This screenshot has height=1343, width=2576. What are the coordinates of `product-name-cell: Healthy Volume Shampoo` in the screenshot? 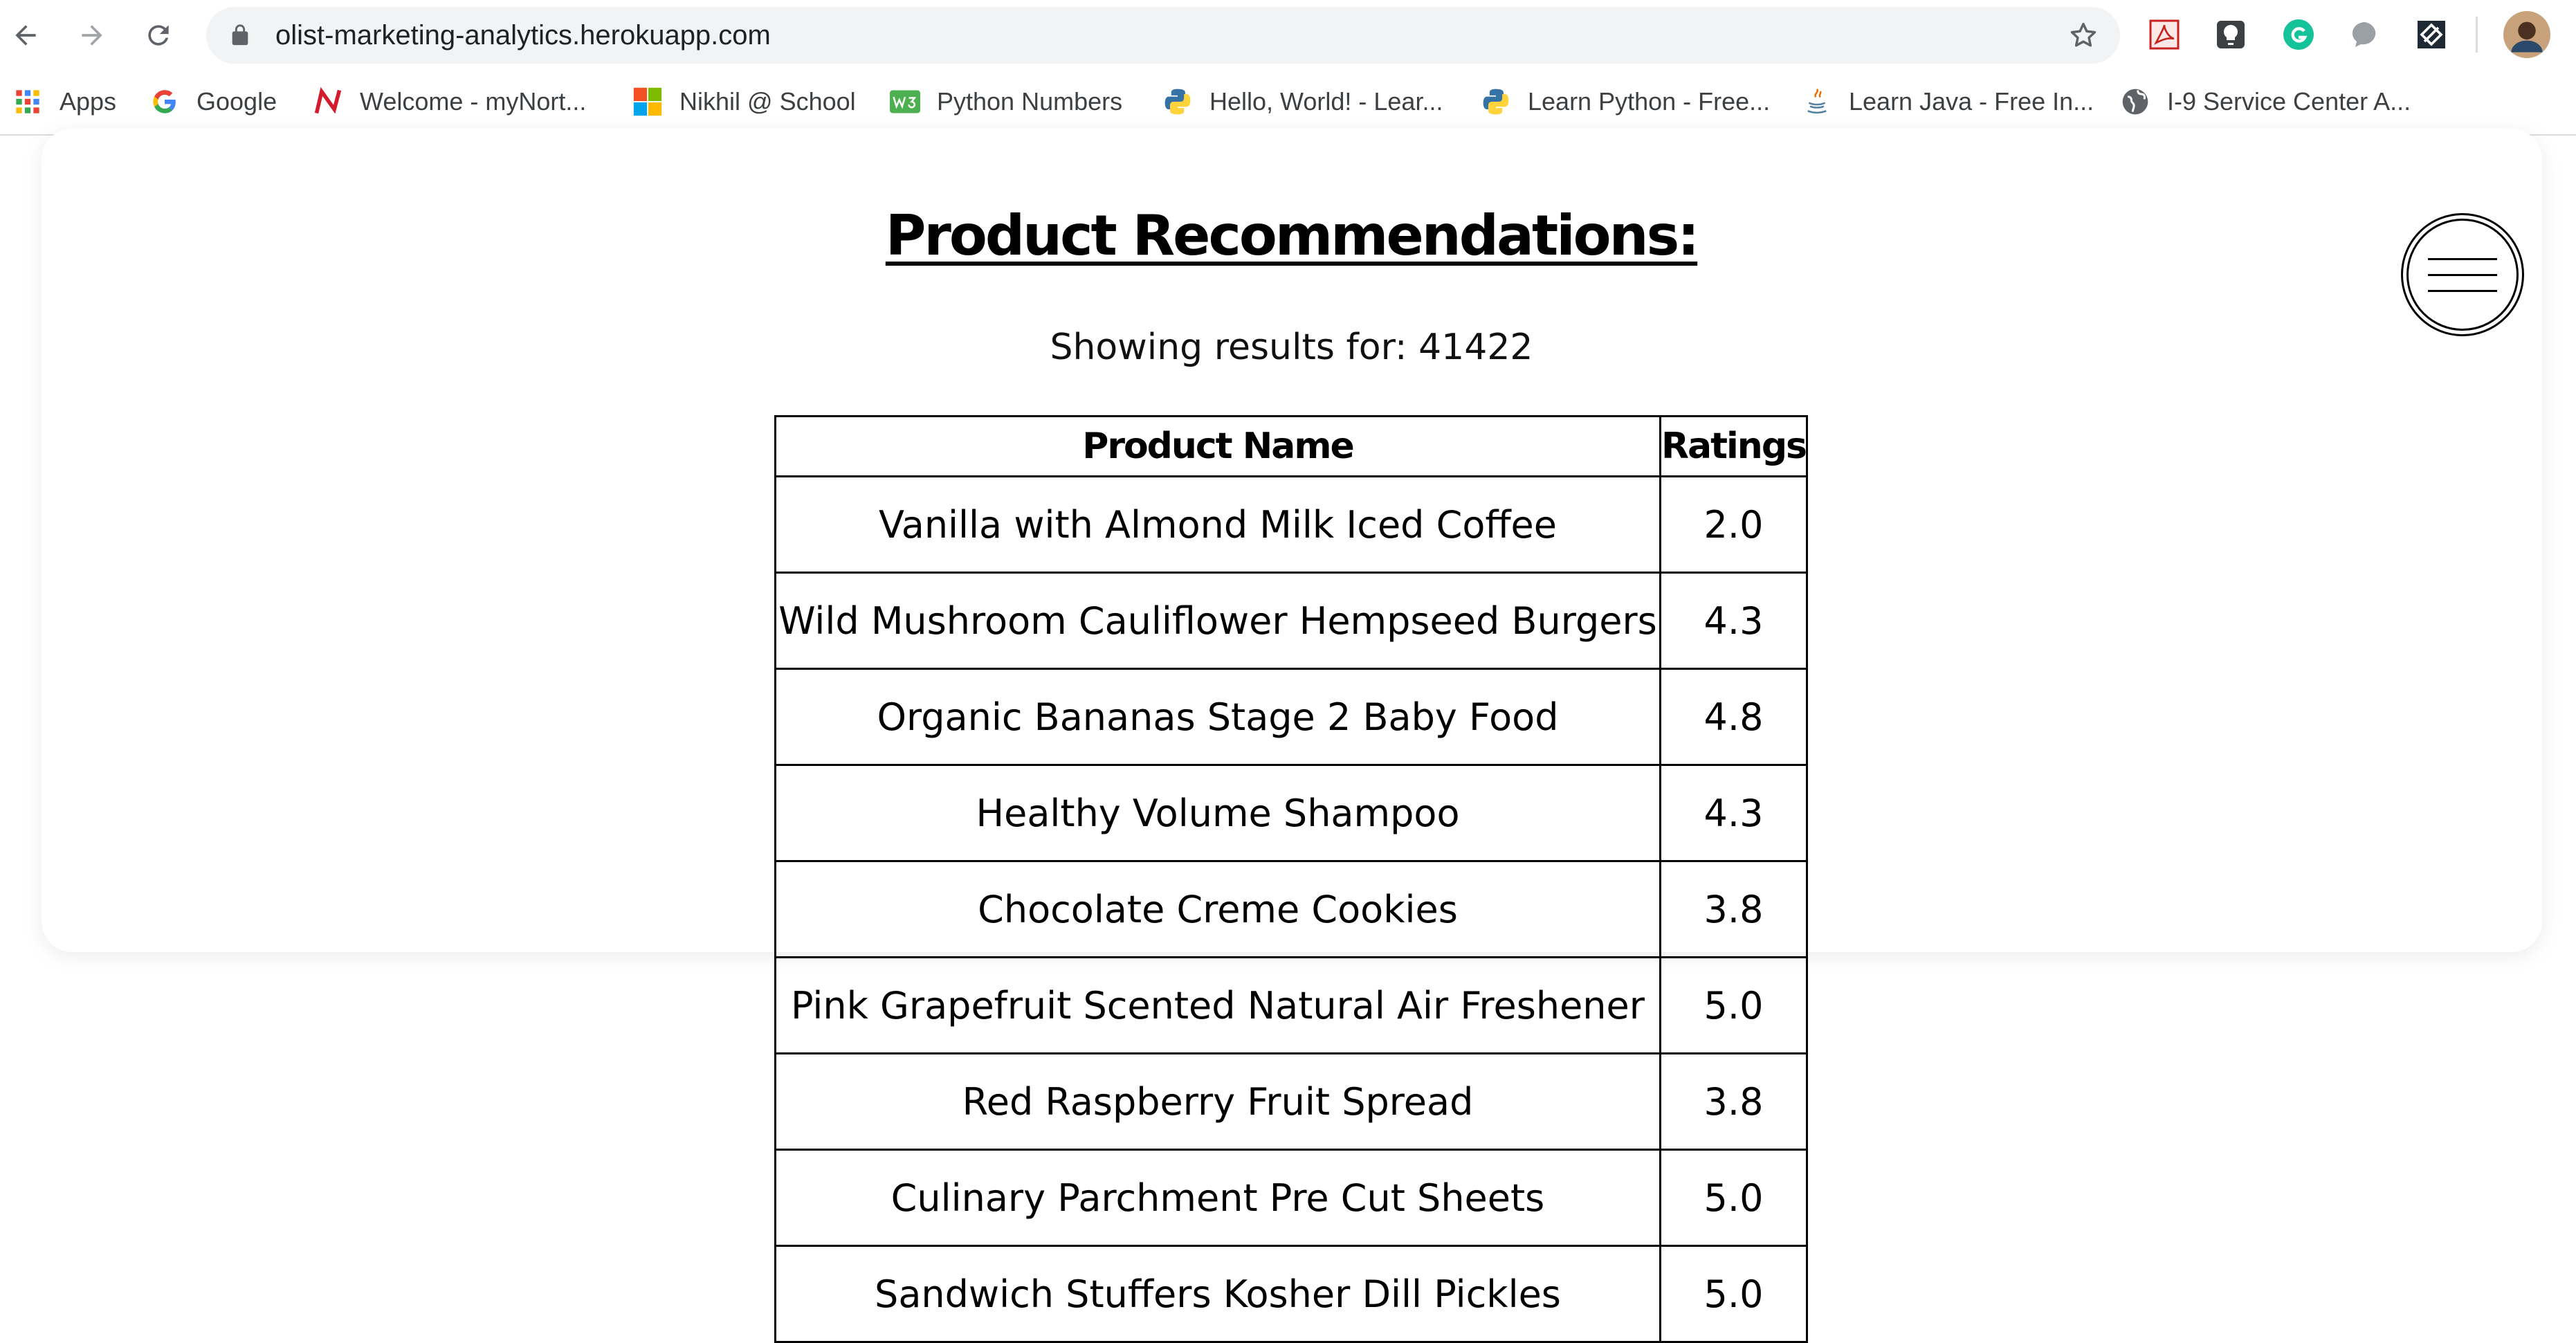 It's located at (1217, 813).